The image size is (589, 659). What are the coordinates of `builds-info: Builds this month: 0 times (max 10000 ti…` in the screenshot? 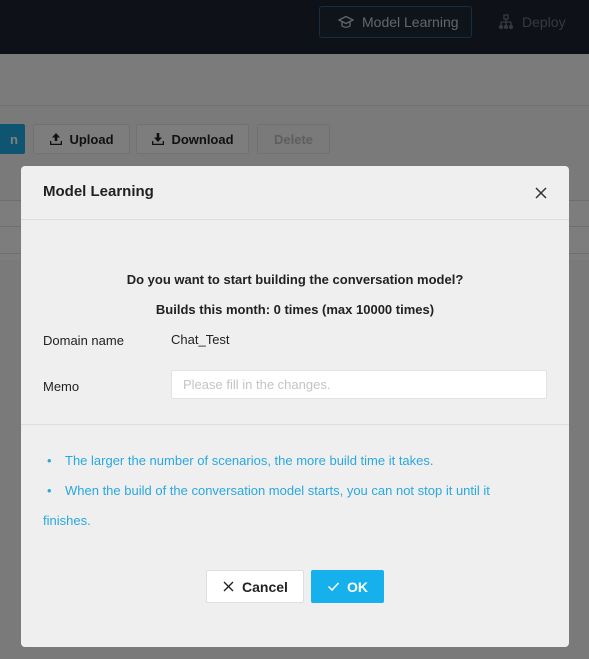 It's located at (295, 309).